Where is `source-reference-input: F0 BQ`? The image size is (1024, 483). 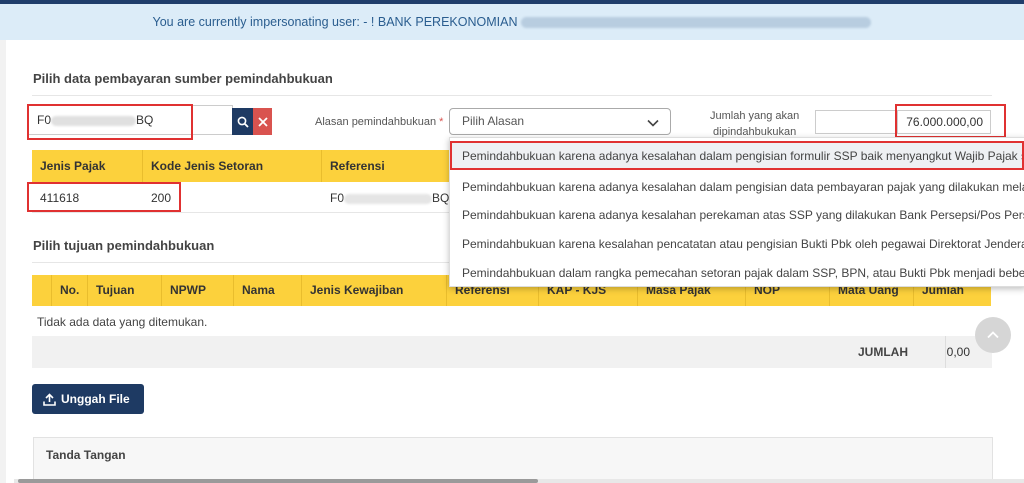 source-reference-input: F0 BQ is located at coordinates (130, 120).